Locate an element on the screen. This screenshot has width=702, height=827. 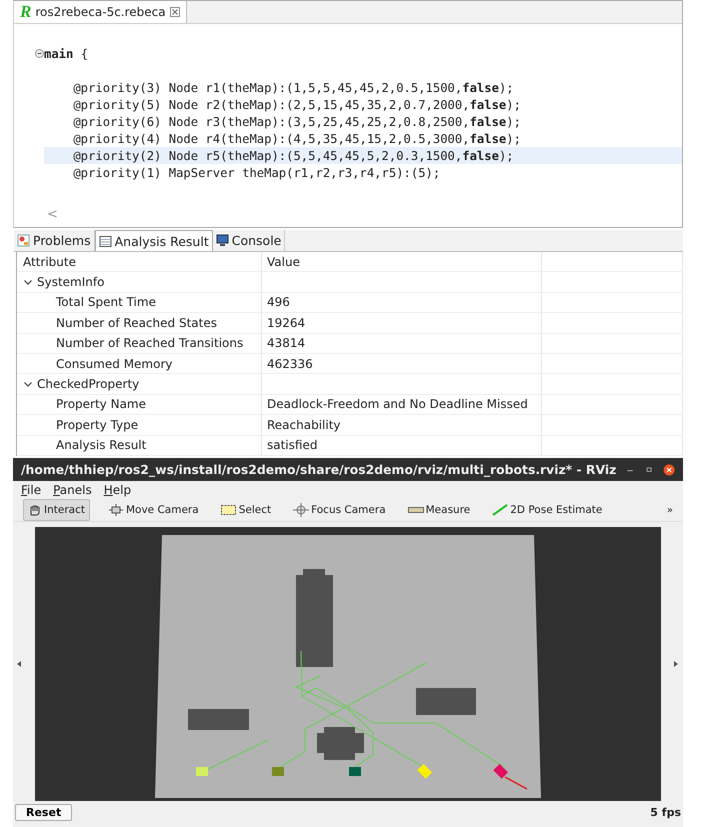
logo-letter: R is located at coordinates (26, 12).